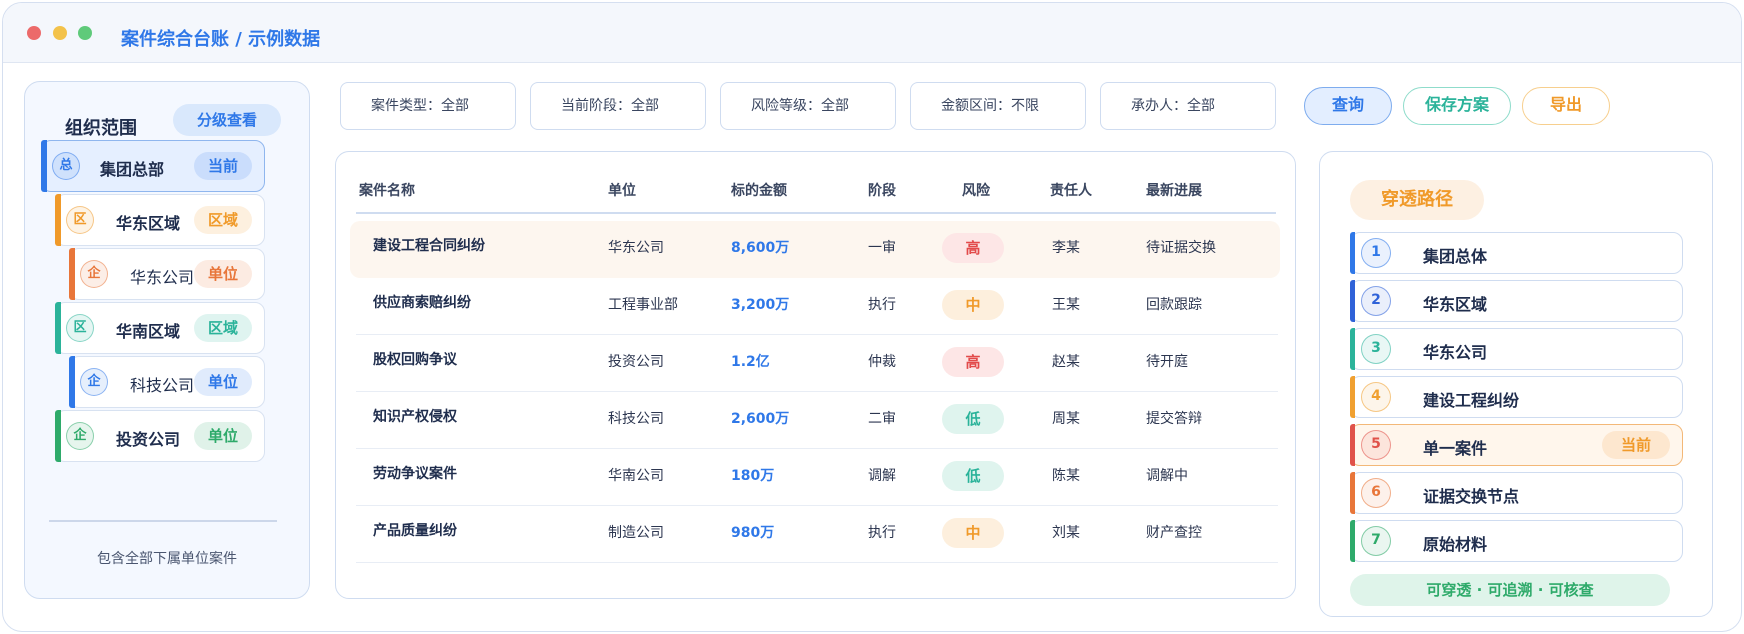  I want to click on save-scheme-button: 保存方案, so click(1457, 106).